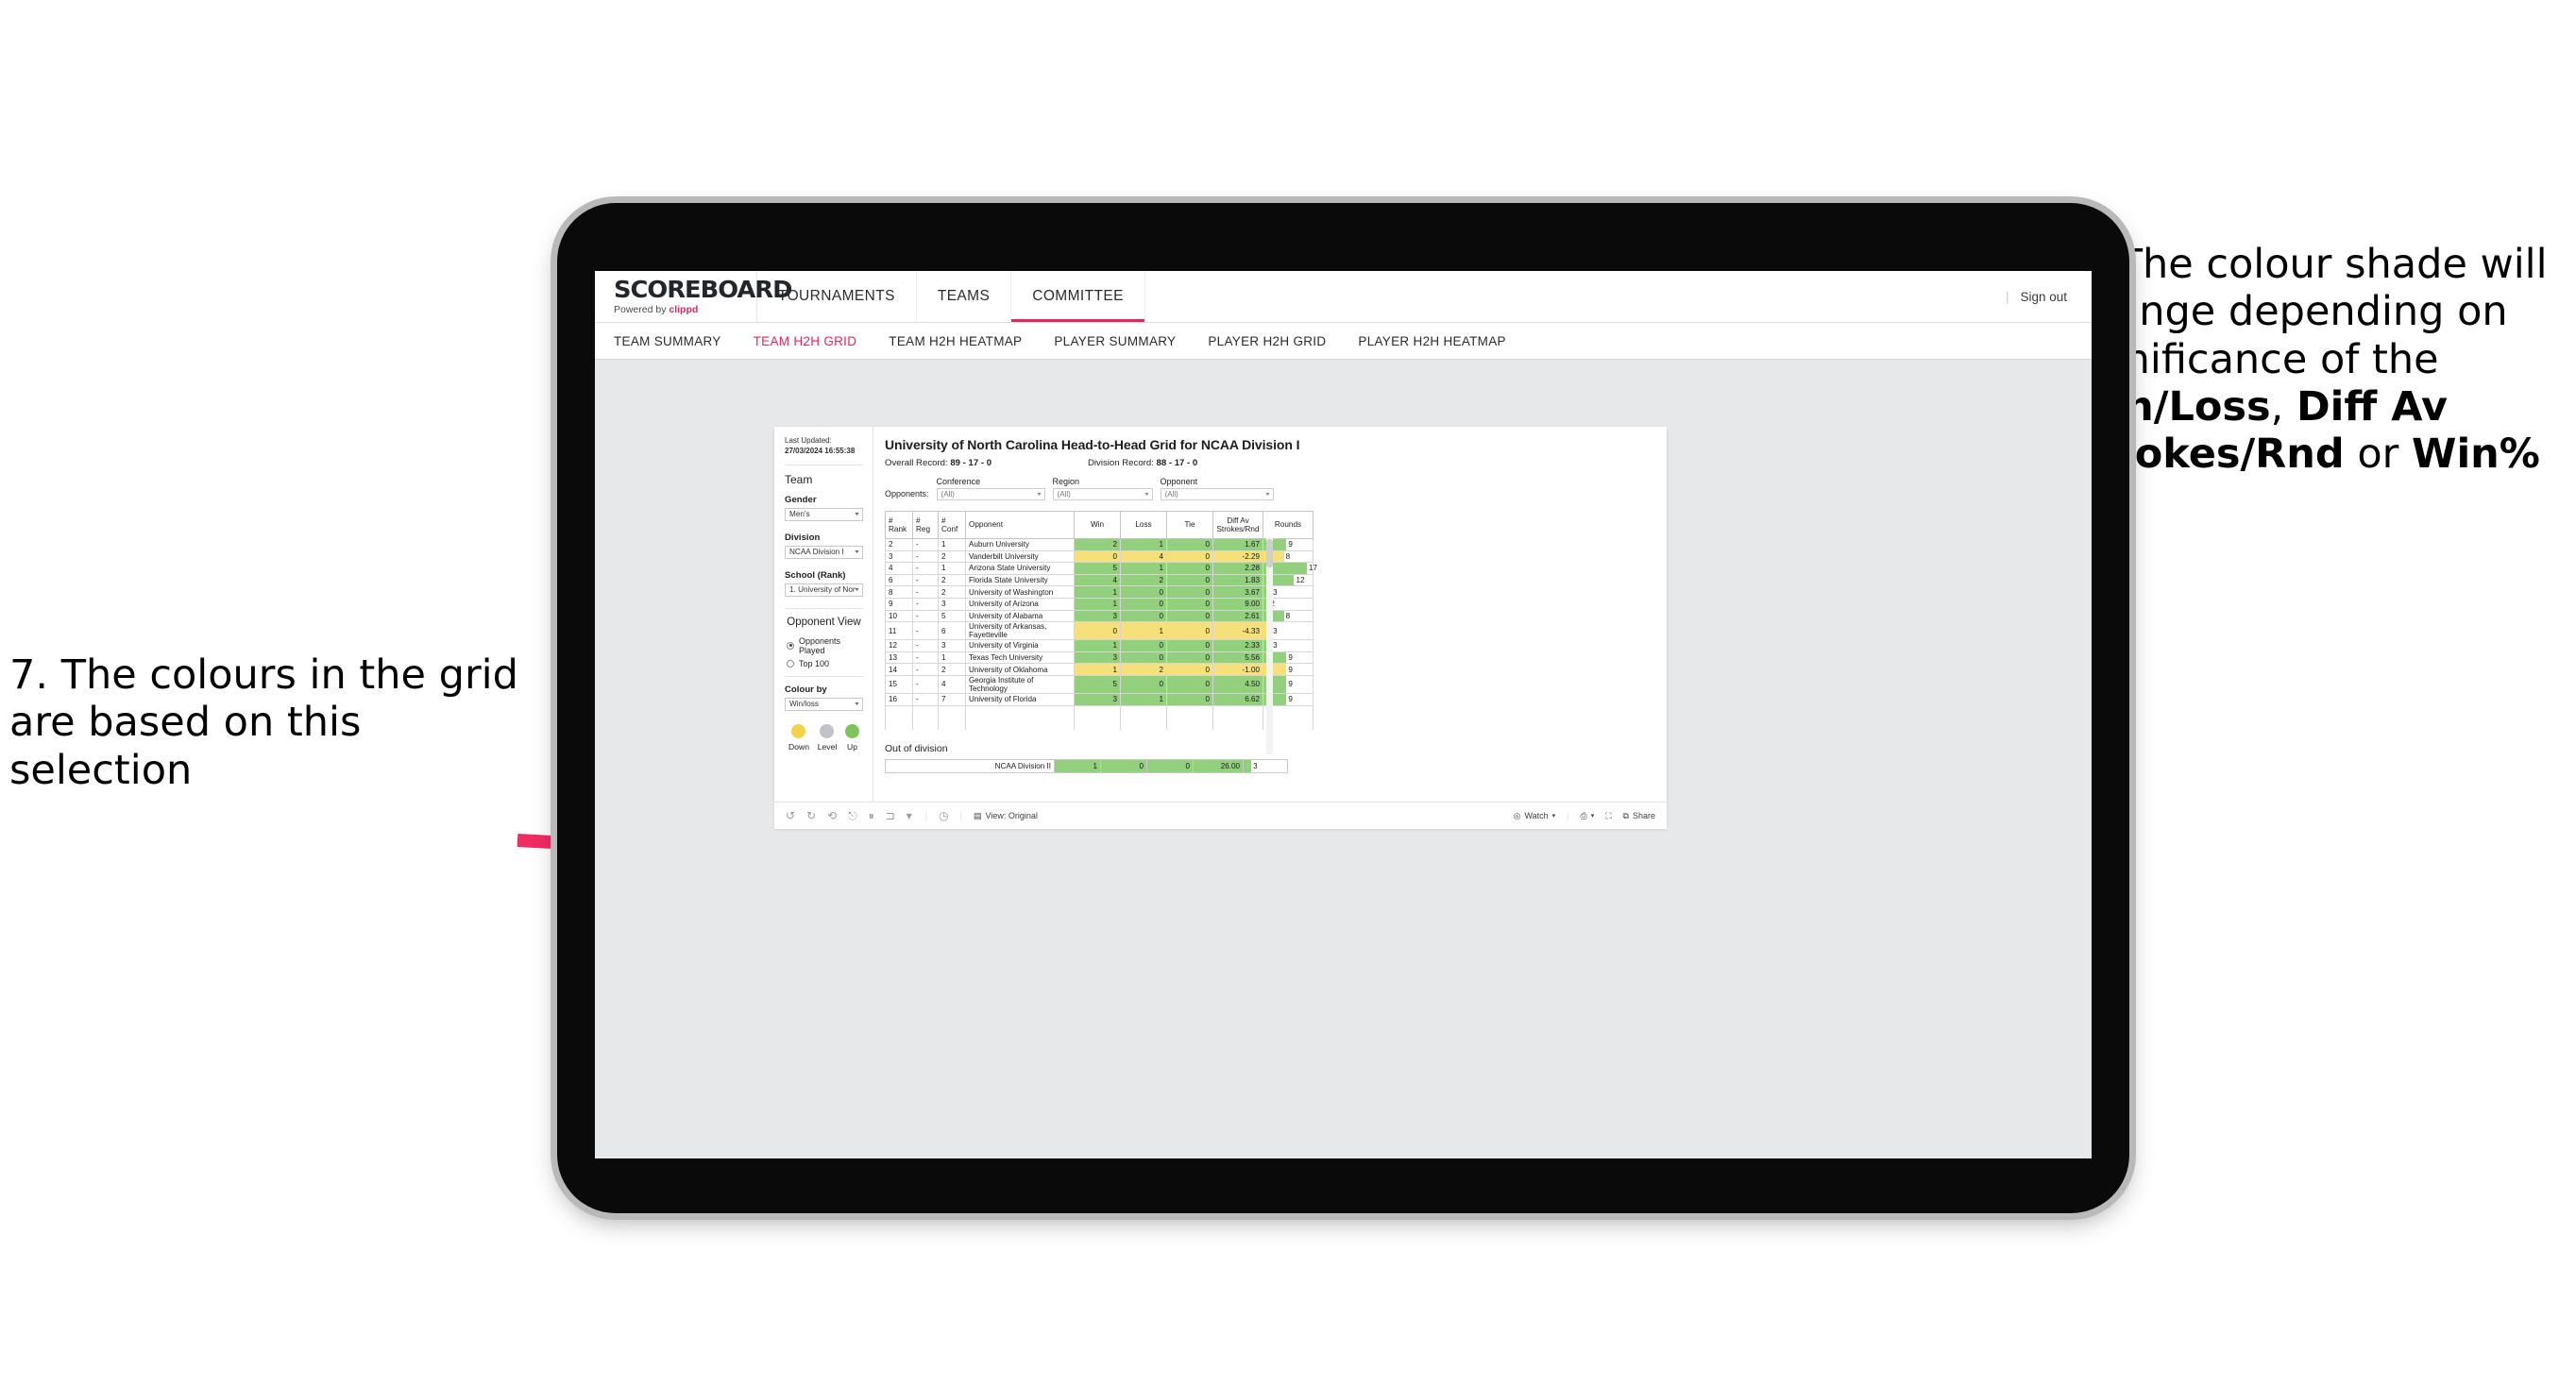 The height and width of the screenshot is (1386, 2576). What do you see at coordinates (1099, 557) in the screenshot?
I see `table-row: 3-2 Vanderbilt University 0 4 0 -2.29 8` at bounding box center [1099, 557].